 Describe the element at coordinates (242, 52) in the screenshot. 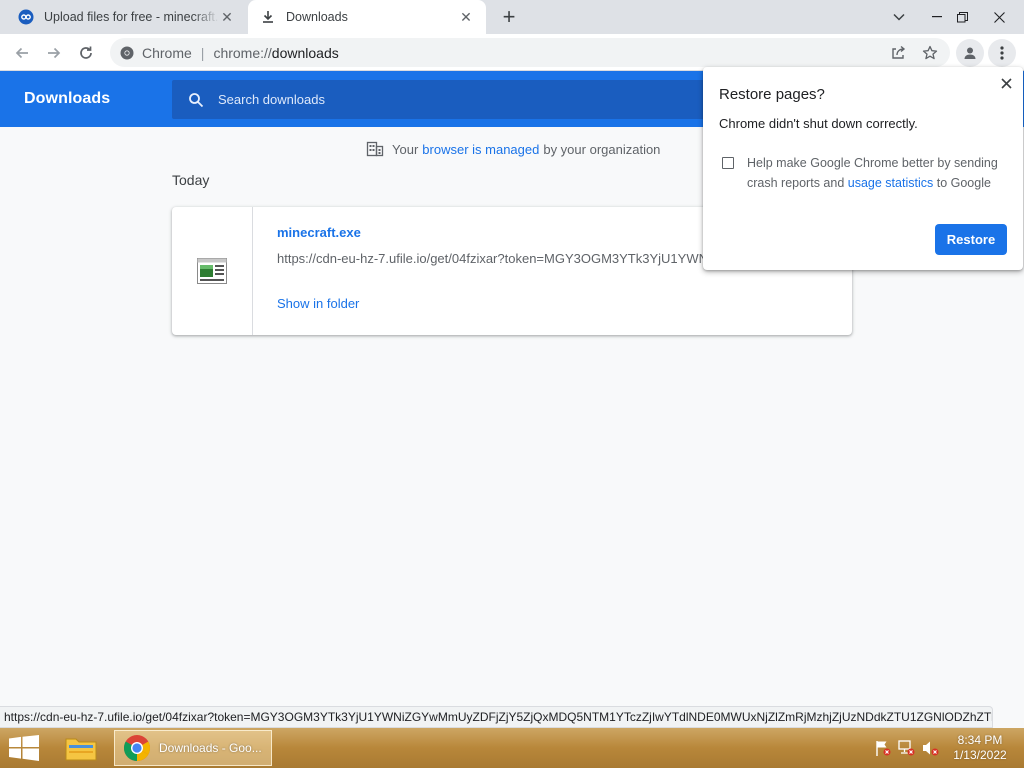

I see `url-scheme: chrome://` at that location.